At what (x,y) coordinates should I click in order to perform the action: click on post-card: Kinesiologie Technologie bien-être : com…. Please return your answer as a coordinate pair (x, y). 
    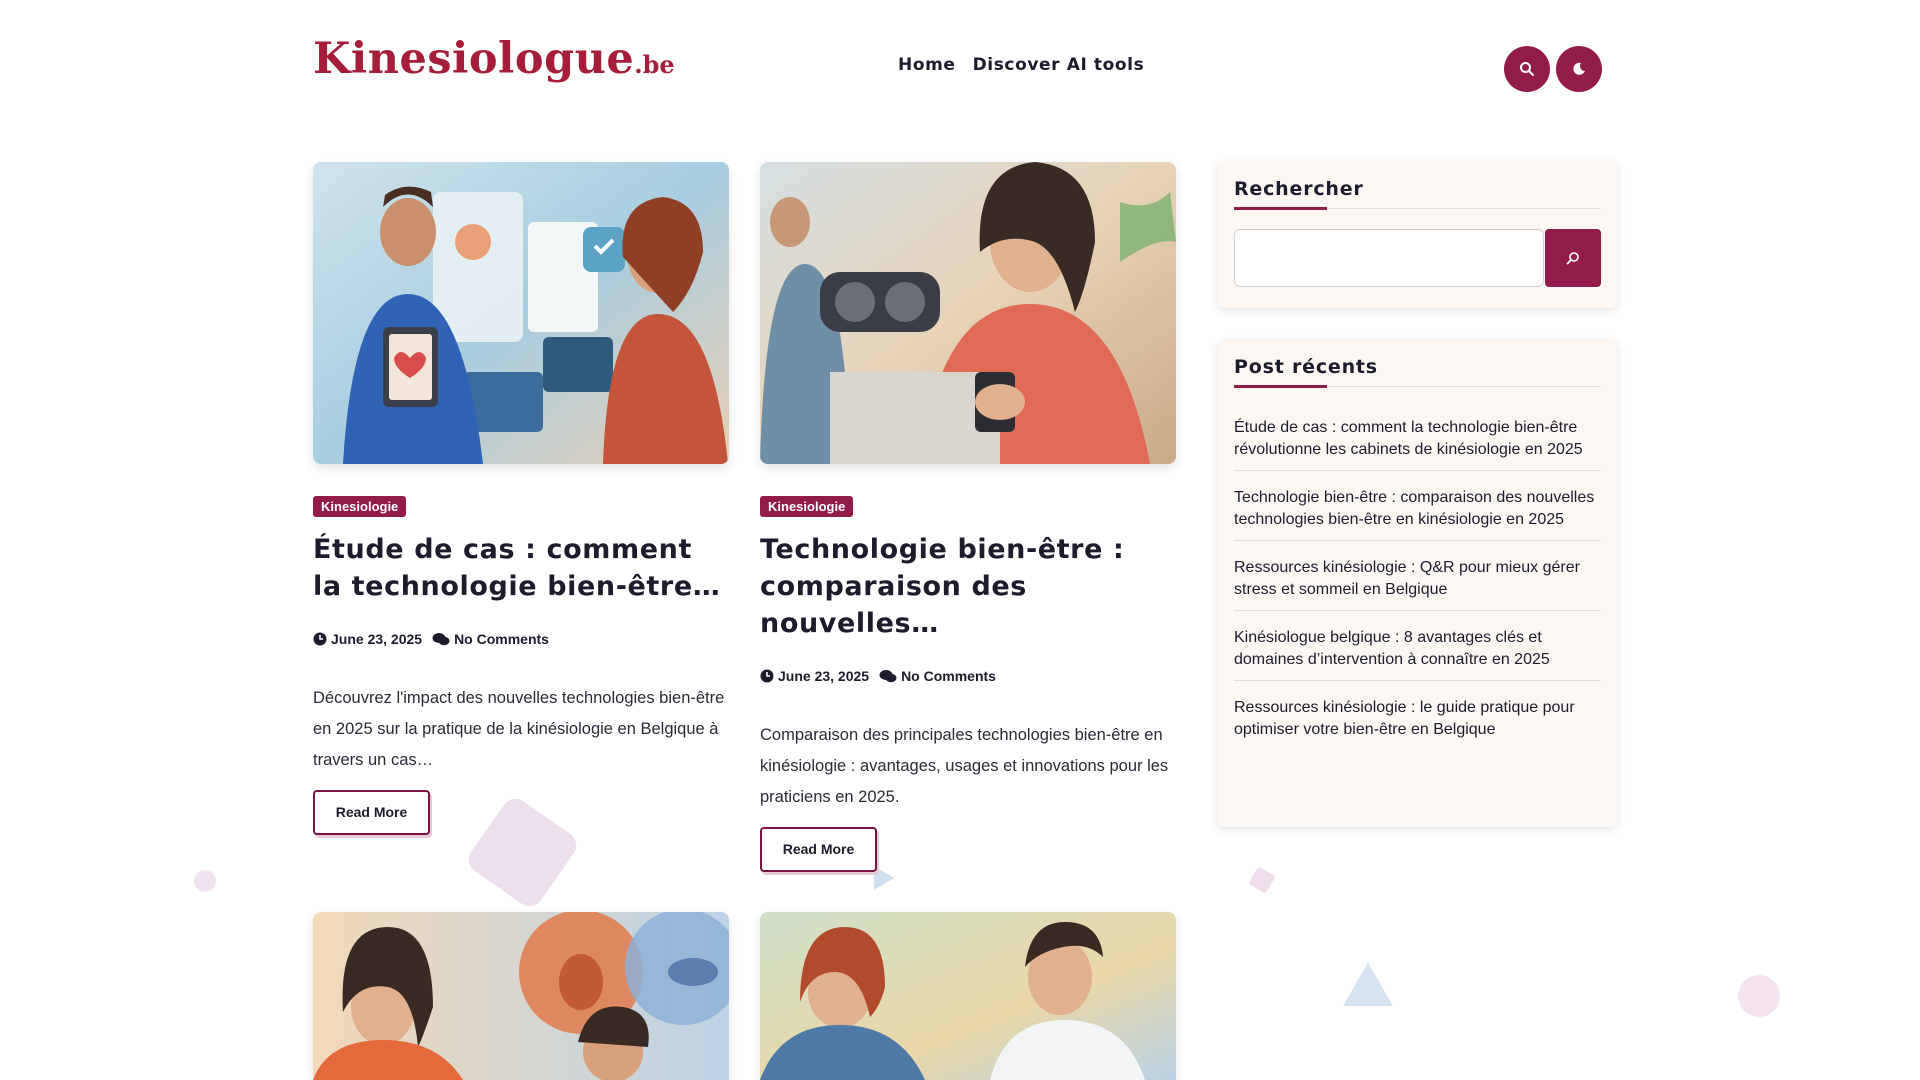
    Looking at the image, I should click on (968, 517).